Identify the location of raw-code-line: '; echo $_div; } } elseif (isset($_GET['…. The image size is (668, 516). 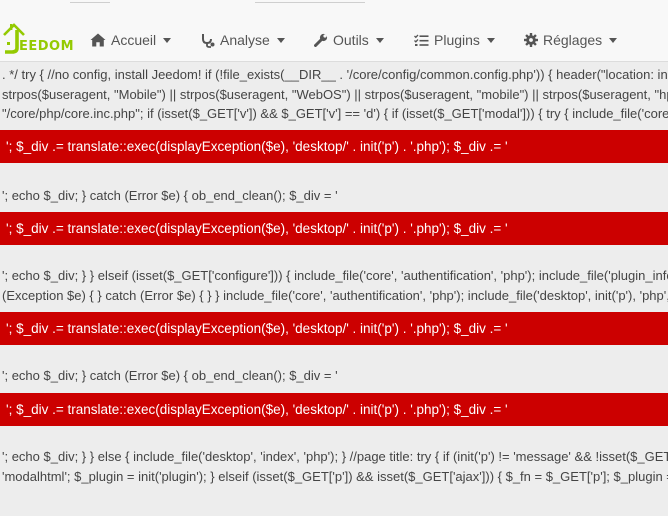
(335, 275).